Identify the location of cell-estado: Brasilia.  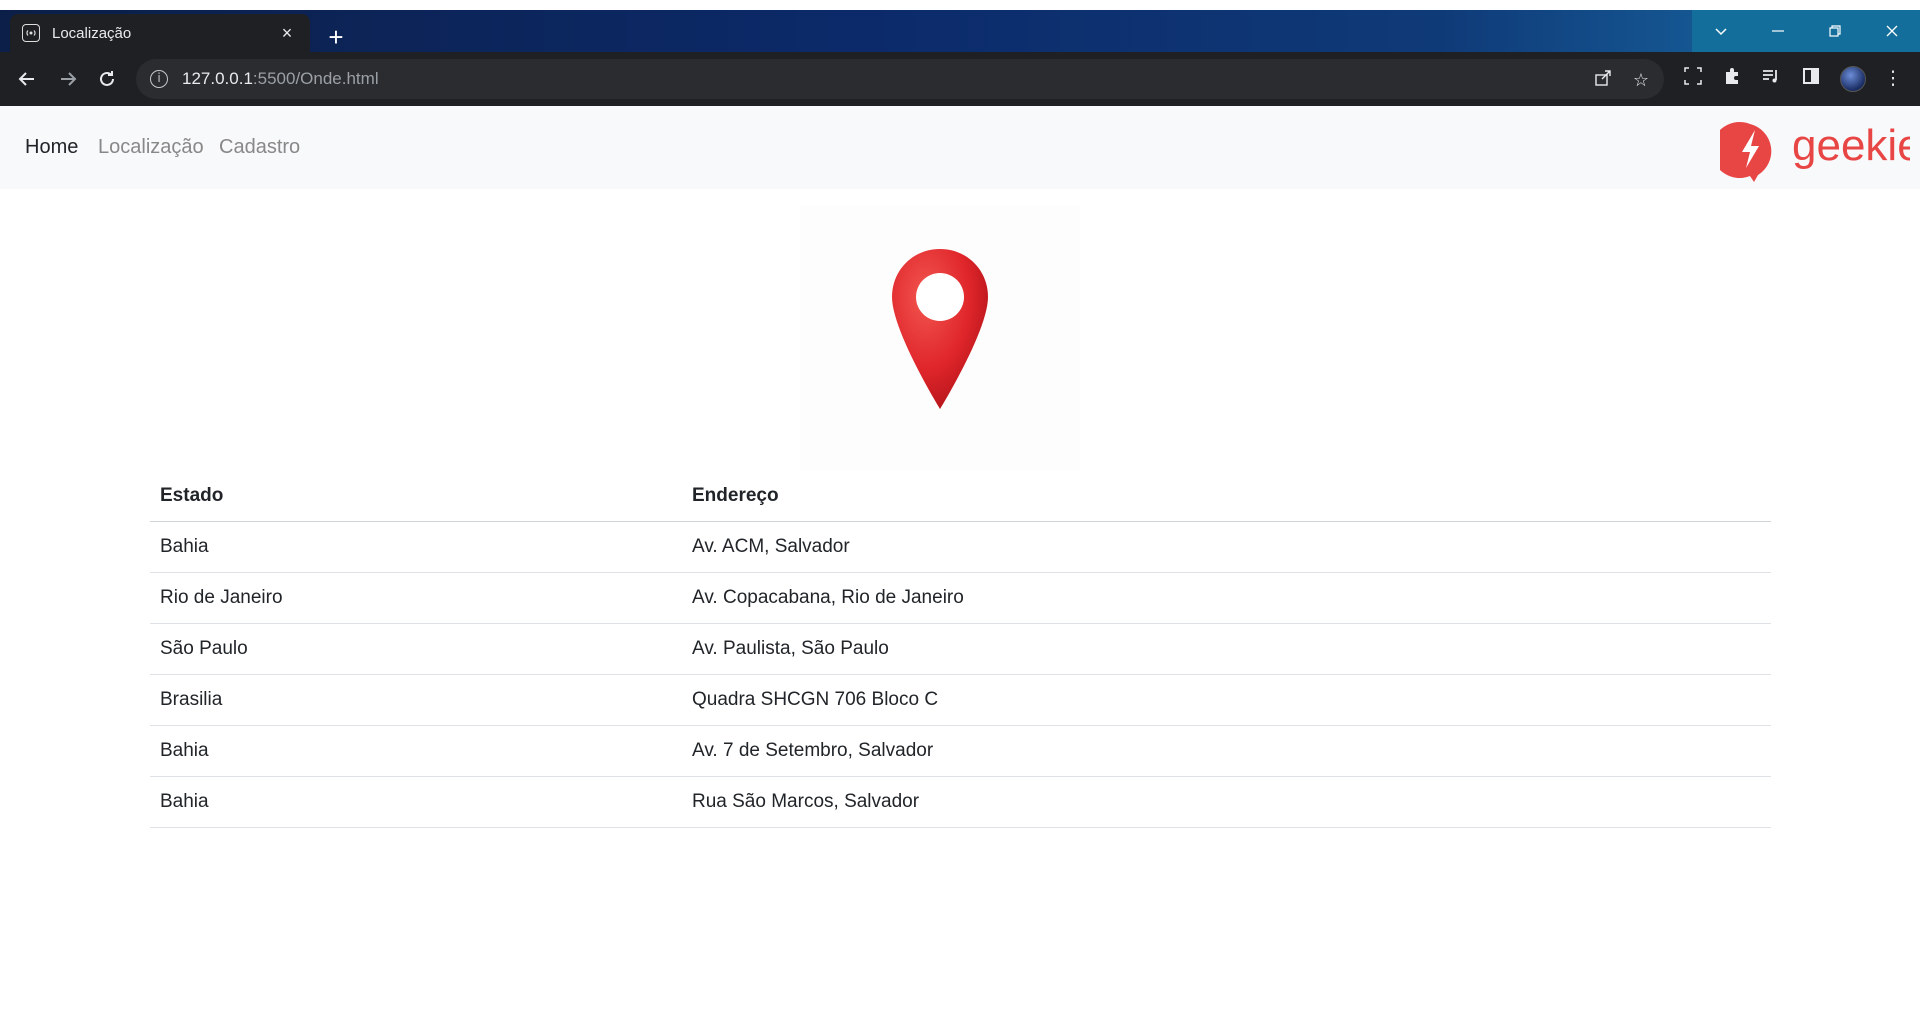
(416, 700).